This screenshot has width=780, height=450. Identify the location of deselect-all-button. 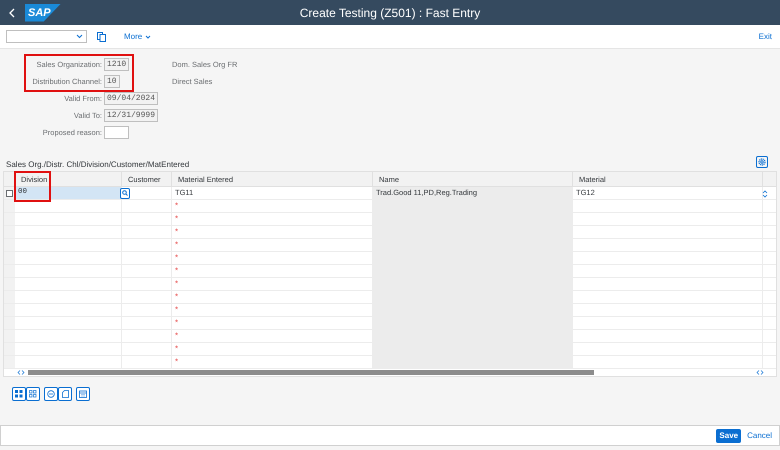
(33, 394).